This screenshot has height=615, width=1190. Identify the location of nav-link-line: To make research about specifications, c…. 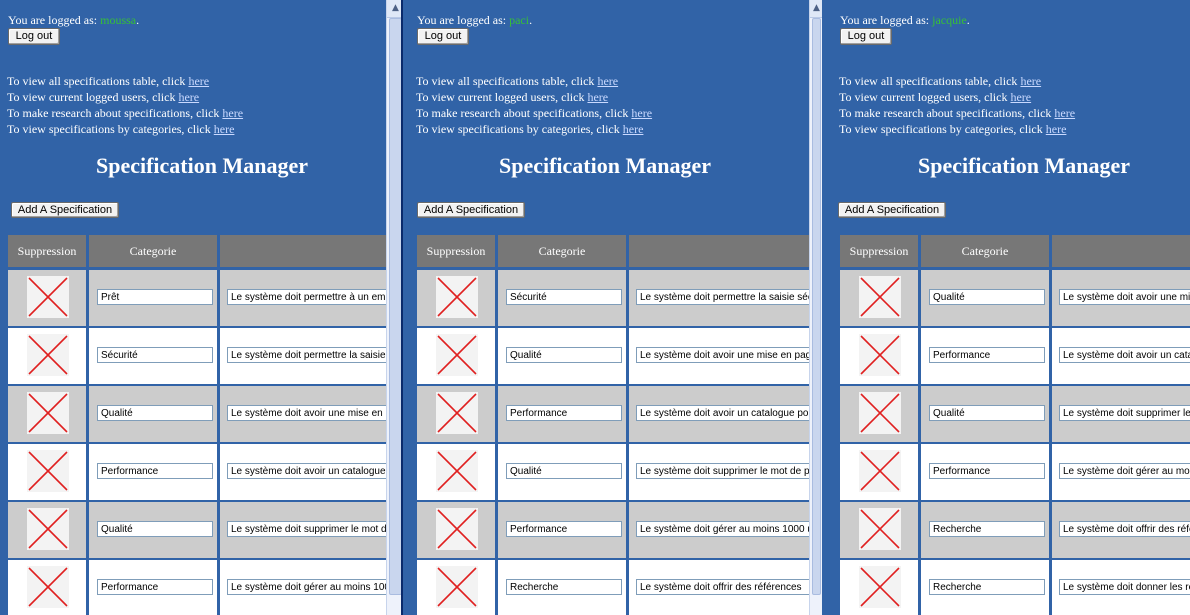
(125, 113).